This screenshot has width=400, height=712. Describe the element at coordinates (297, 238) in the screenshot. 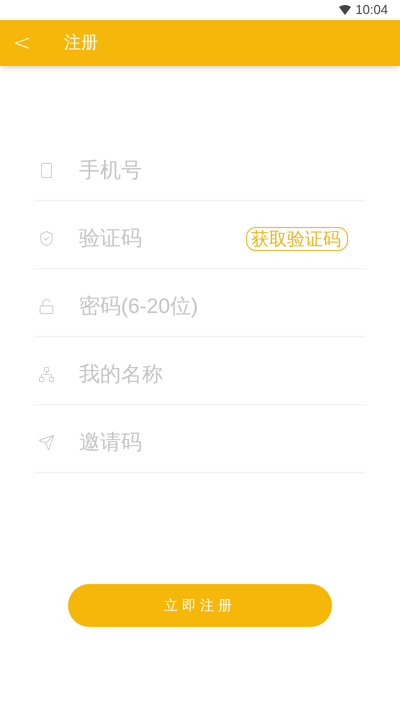

I see `get-code-button: 获取验证码` at that location.